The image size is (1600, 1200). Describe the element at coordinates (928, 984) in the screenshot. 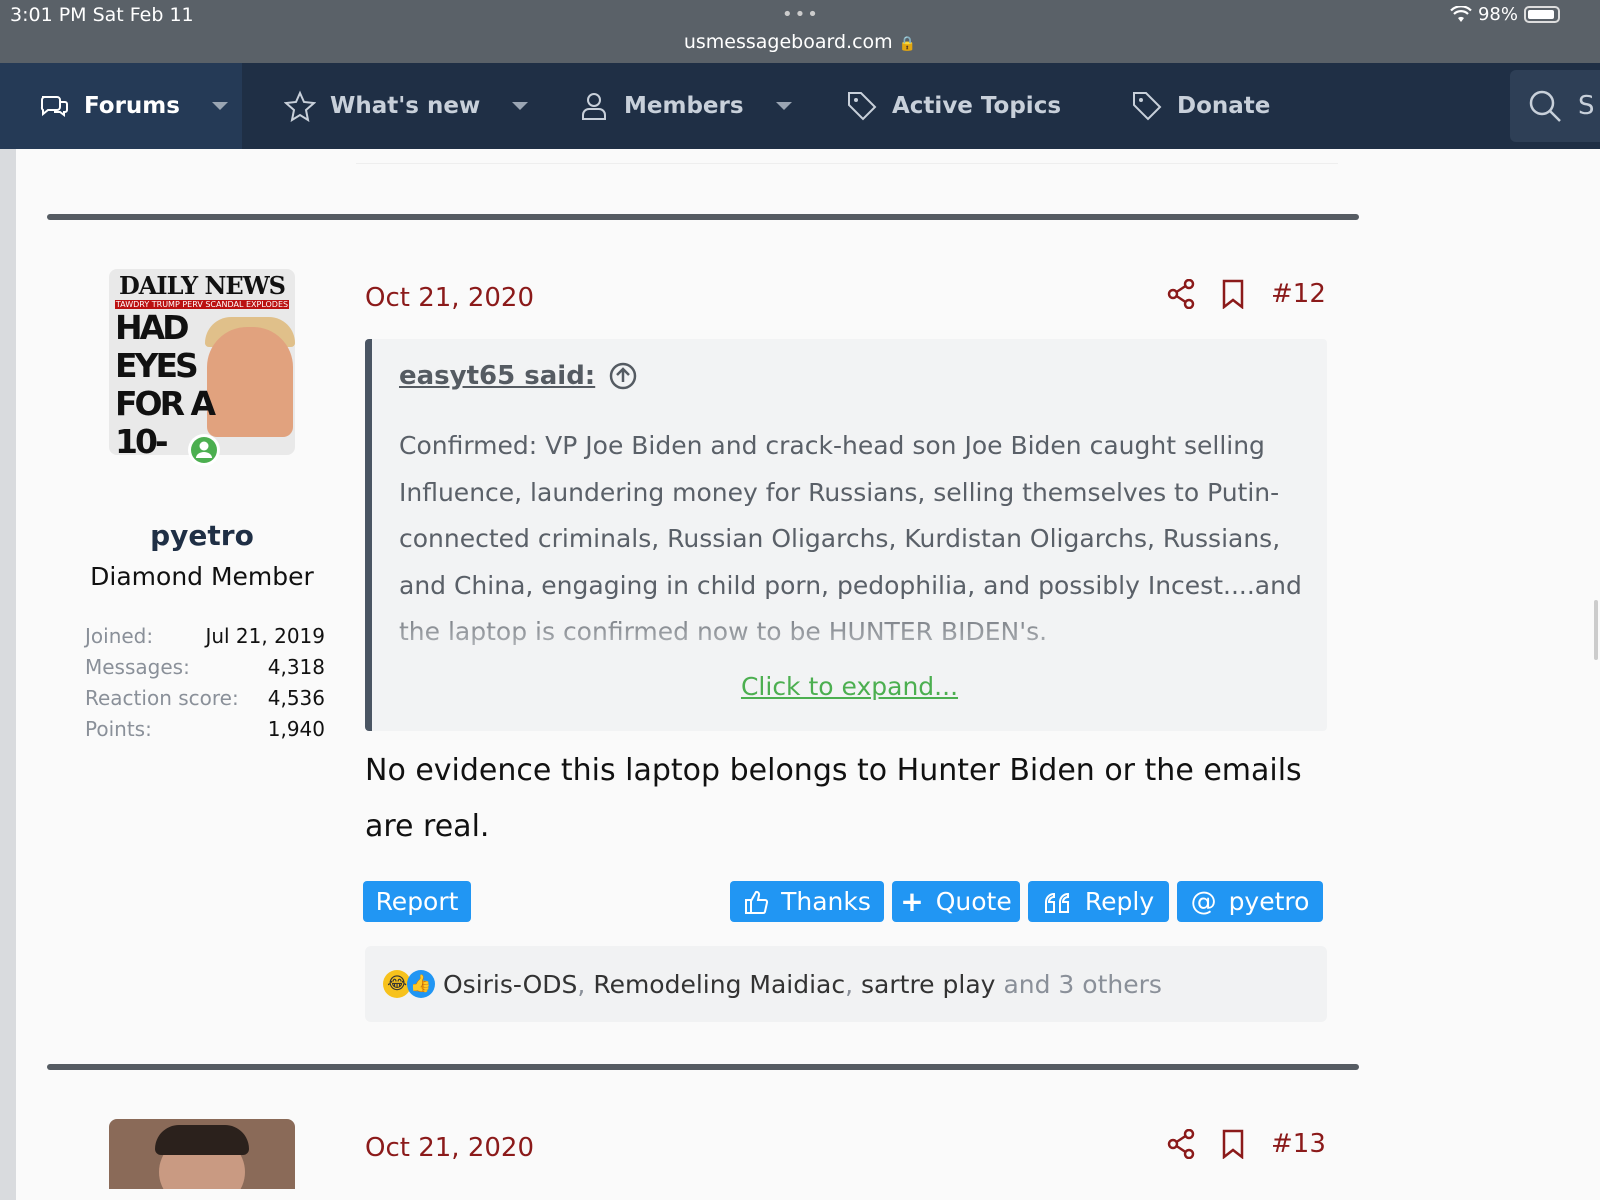

I see `reactor-name: sartre play` at that location.